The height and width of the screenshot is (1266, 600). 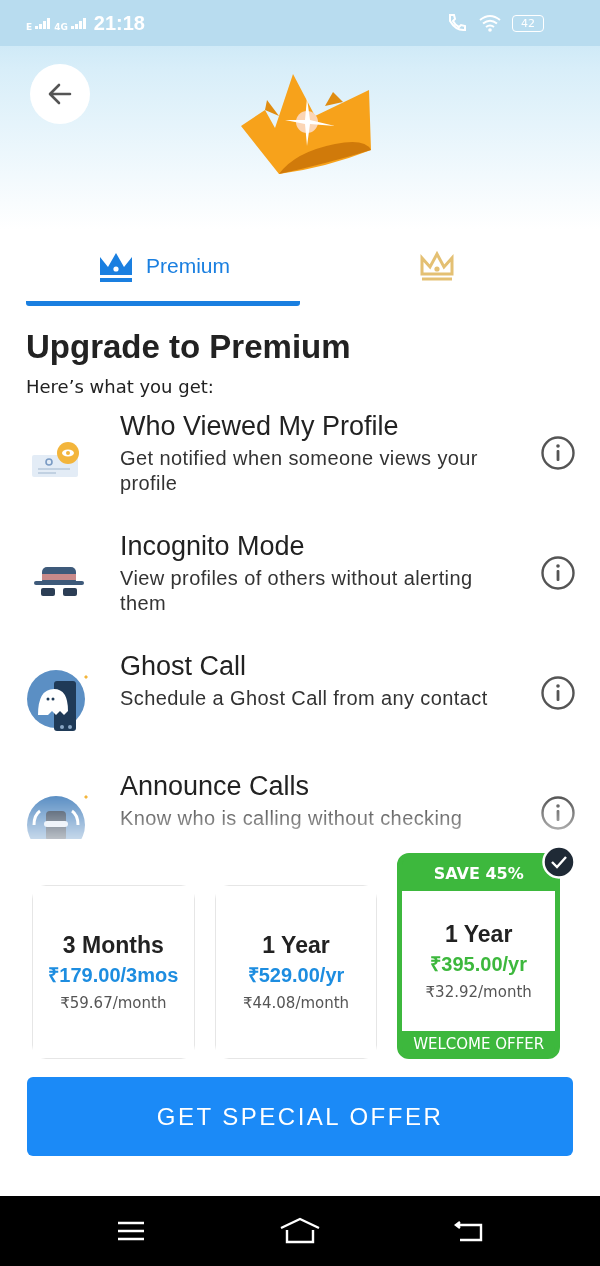 What do you see at coordinates (478, 964) in the screenshot?
I see `plan-price: ₹395.00/yr` at bounding box center [478, 964].